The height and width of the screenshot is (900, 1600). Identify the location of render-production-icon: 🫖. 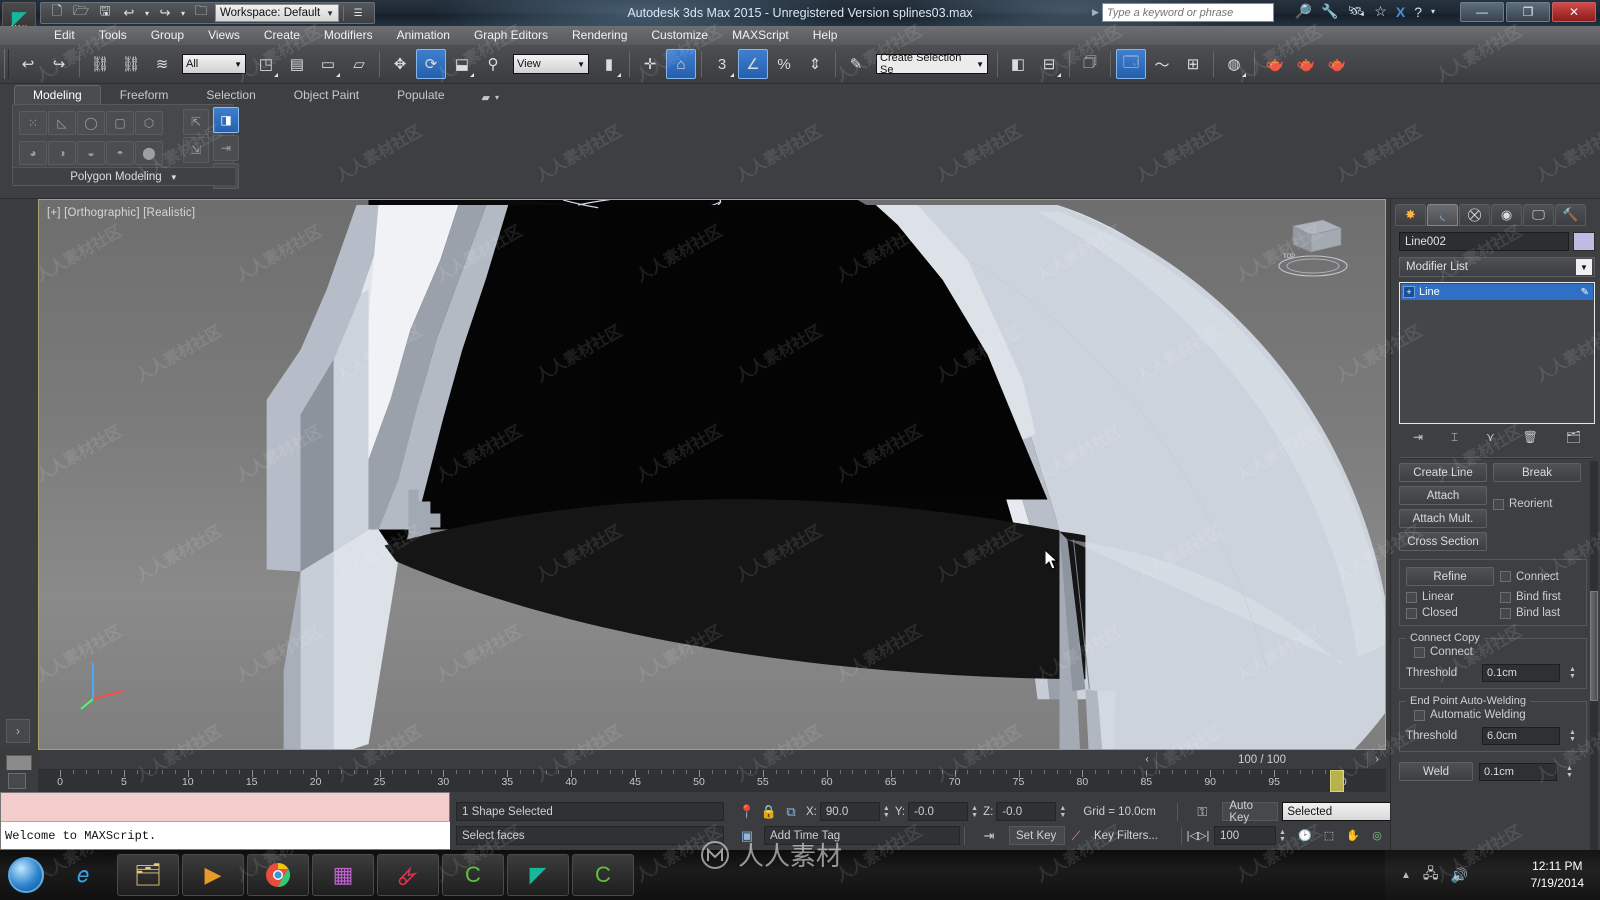
(1337, 64).